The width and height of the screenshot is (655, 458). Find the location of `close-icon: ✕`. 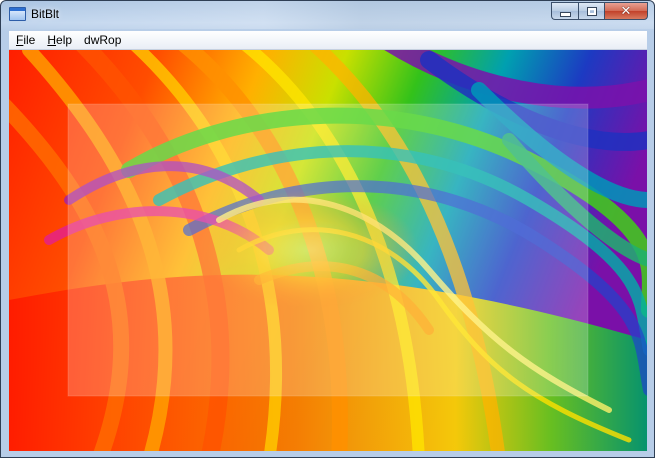

close-icon: ✕ is located at coordinates (626, 11).